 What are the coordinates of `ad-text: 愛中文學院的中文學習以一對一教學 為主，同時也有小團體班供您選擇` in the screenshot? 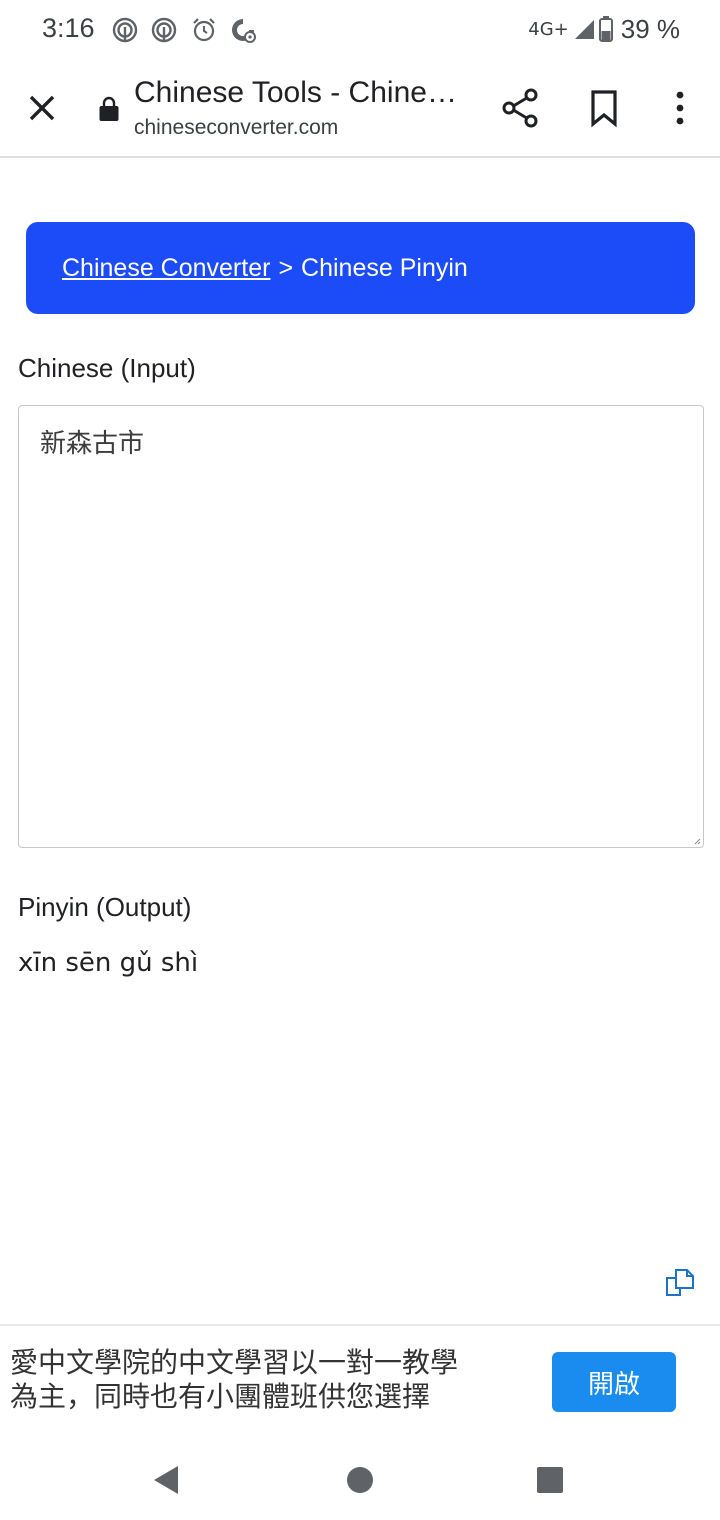 It's located at (265, 1380).